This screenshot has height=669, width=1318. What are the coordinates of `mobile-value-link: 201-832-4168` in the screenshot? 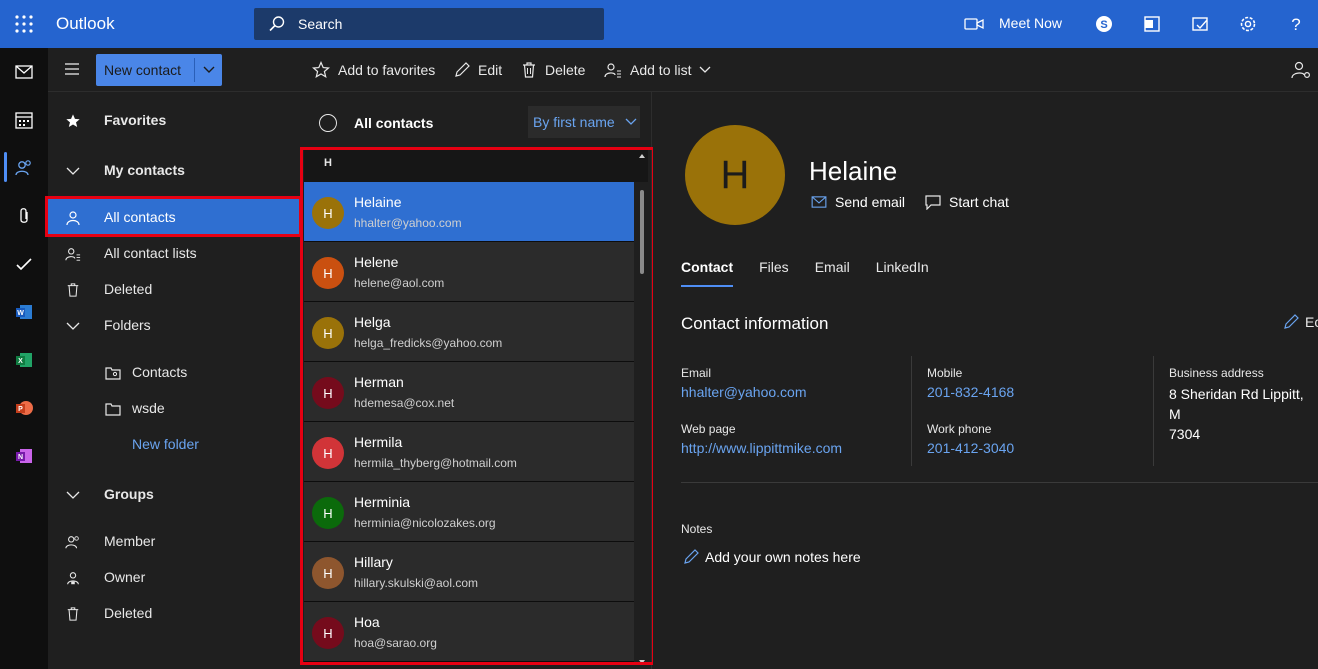 It's located at (970, 392).